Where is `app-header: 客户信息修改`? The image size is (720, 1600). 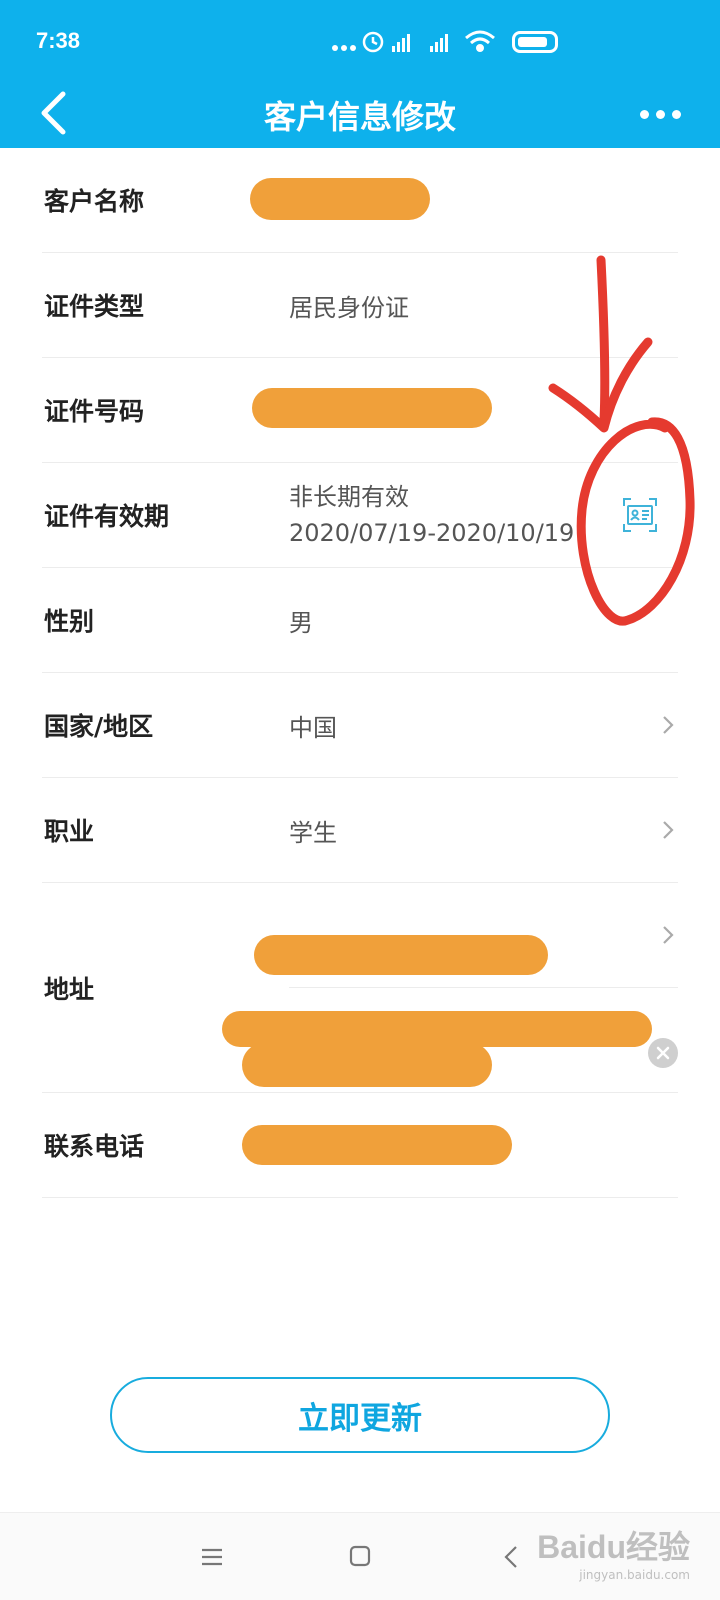
app-header: 客户信息修改 is located at coordinates (360, 114).